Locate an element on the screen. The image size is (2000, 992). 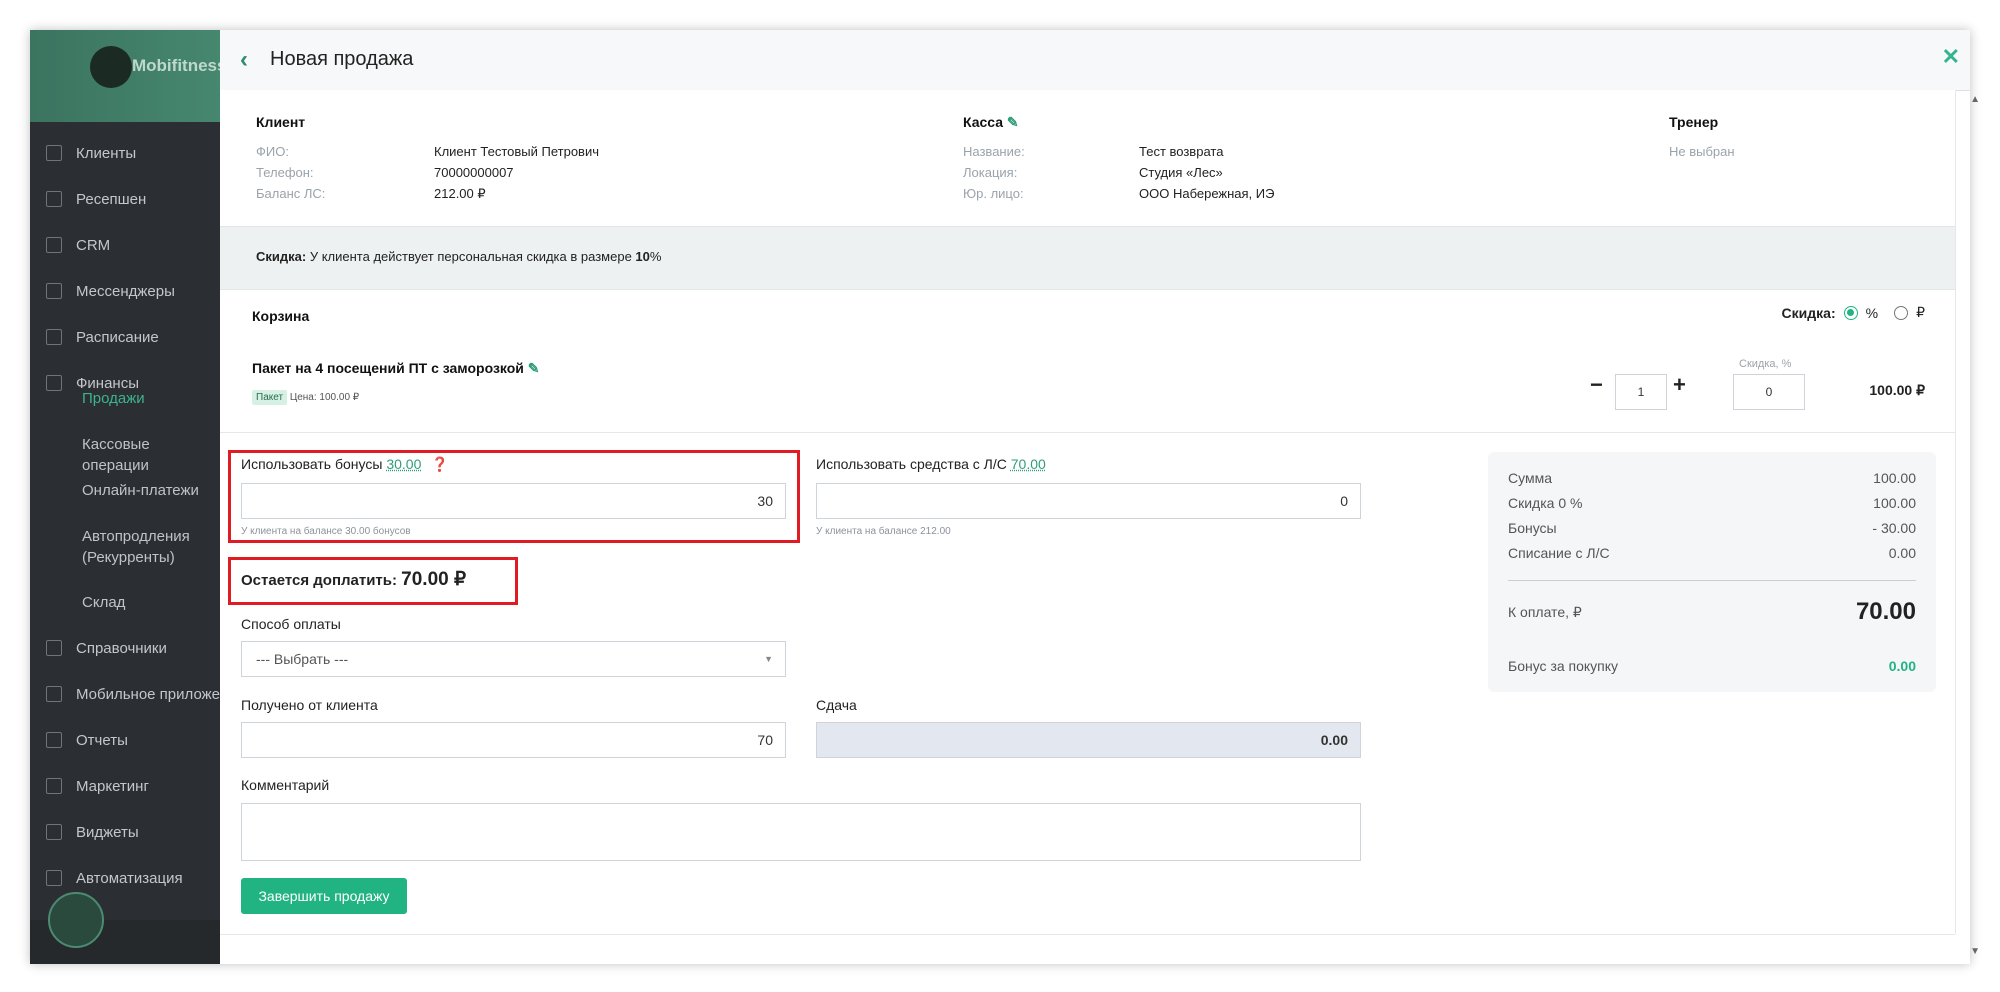
sidebar-item-mobile-app: Мобильное приложение is located at coordinates (125, 694).